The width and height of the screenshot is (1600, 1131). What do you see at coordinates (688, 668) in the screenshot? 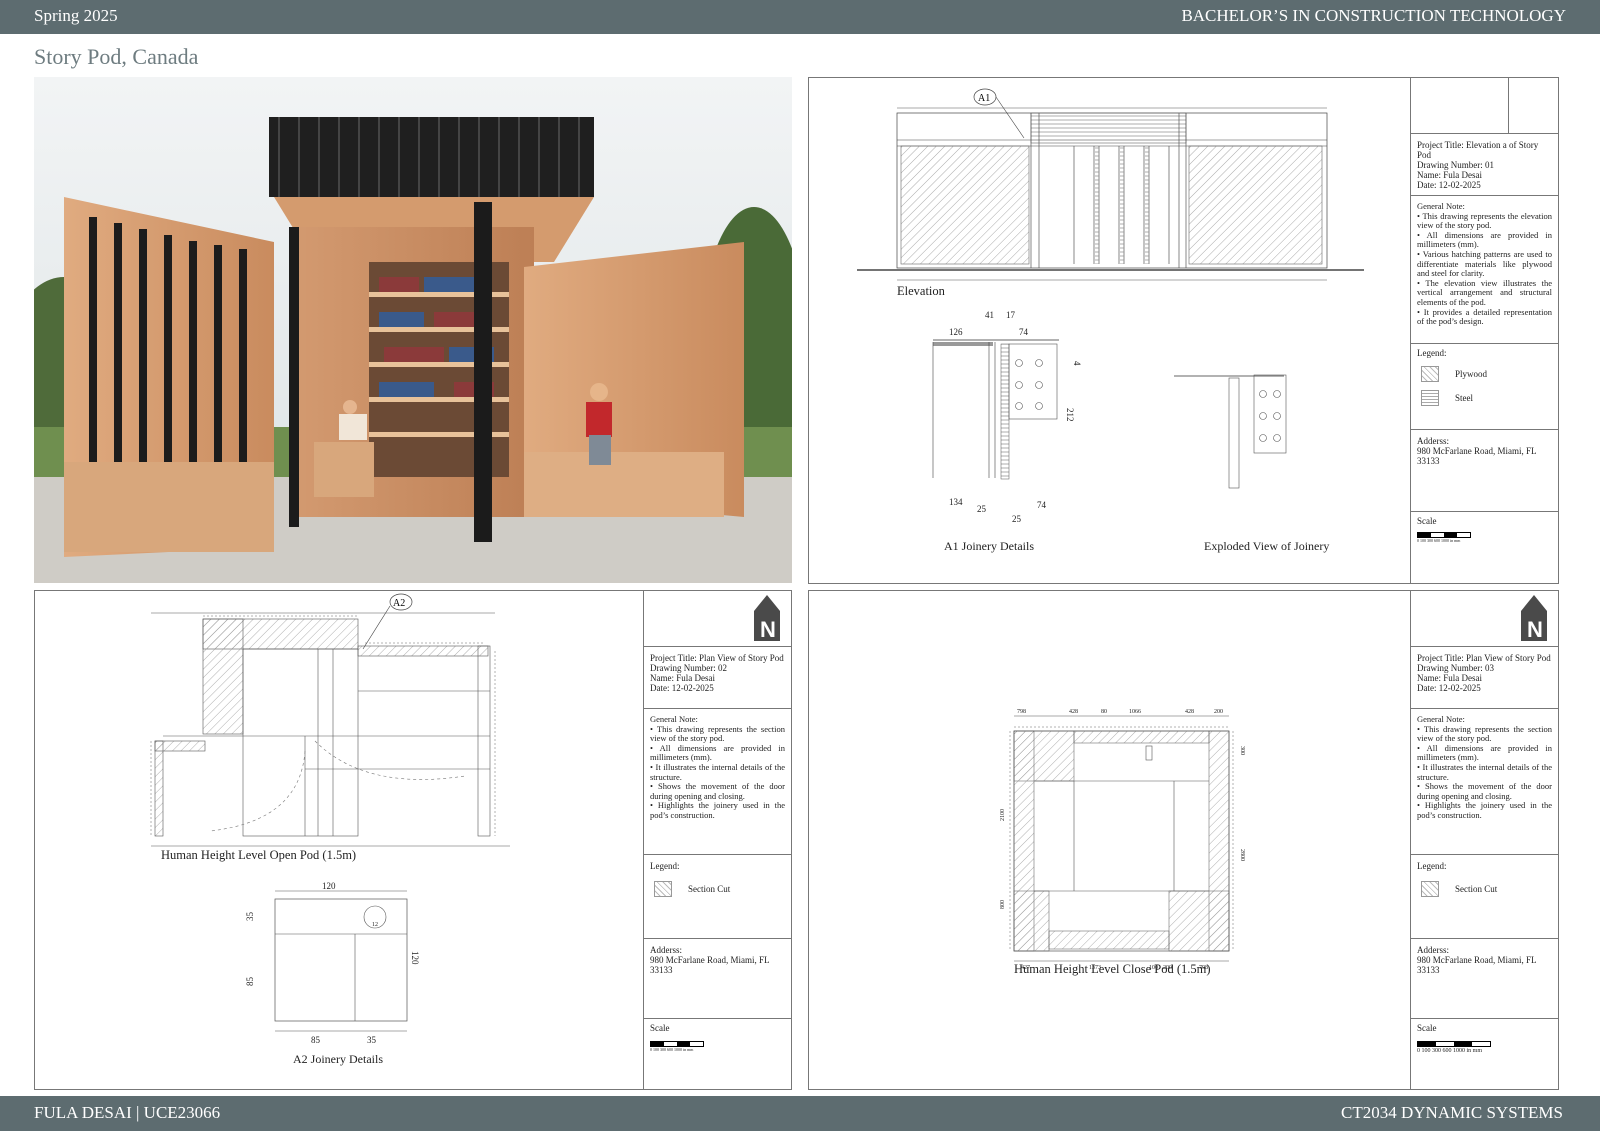
I see `drawing-number: Drawing Number: 02` at bounding box center [688, 668].